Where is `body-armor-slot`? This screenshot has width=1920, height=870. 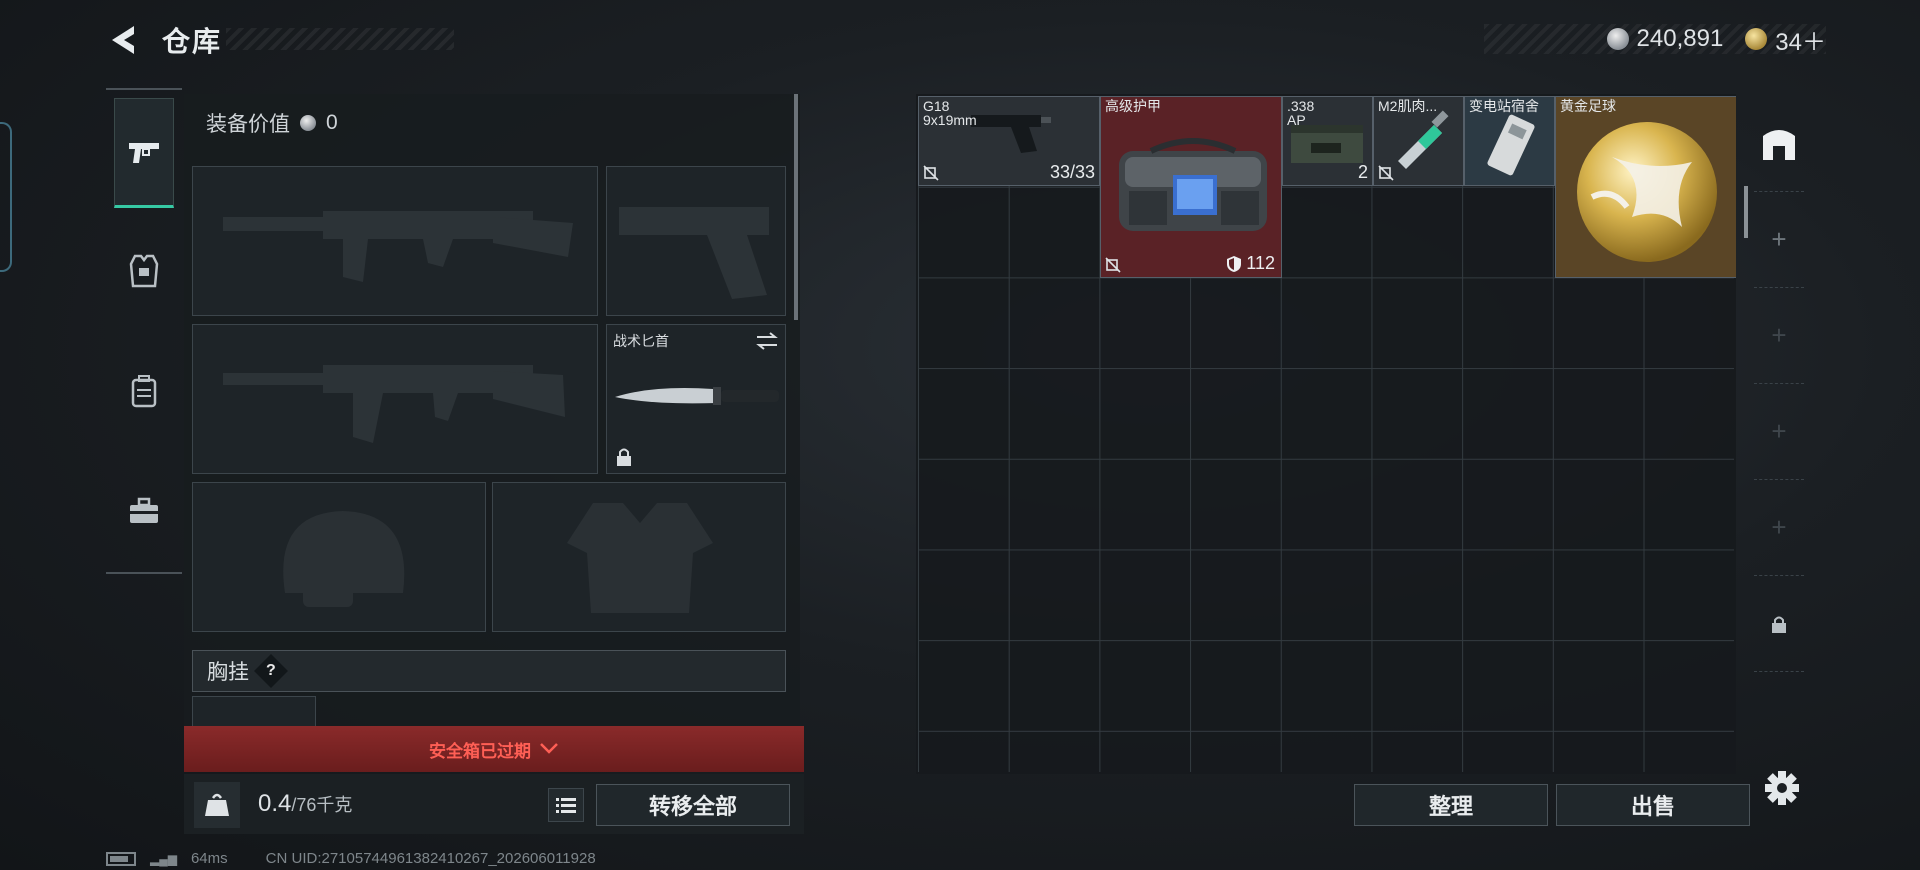 body-armor-slot is located at coordinates (639, 557).